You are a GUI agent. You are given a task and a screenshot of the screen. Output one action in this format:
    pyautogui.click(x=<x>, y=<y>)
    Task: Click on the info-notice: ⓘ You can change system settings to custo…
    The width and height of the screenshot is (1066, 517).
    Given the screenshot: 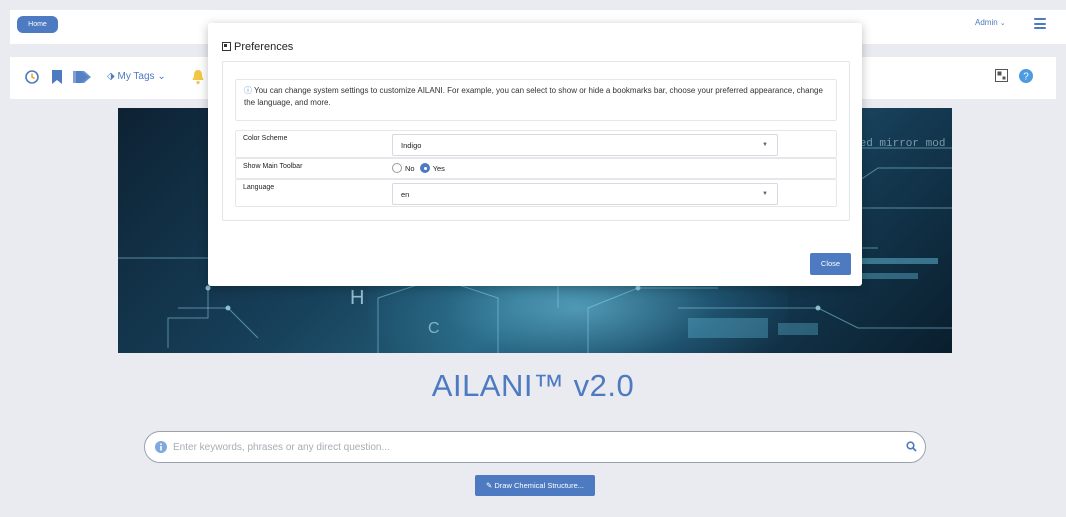 What is the action you would take?
    pyautogui.click(x=536, y=100)
    